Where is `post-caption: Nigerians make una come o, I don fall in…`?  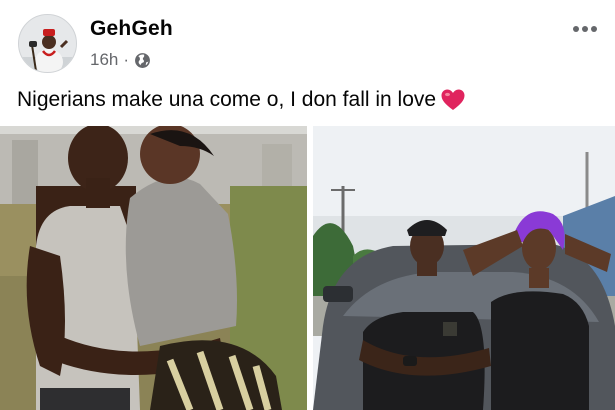 post-caption: Nigerians make una come o, I don fall in… is located at coordinates (241, 100).